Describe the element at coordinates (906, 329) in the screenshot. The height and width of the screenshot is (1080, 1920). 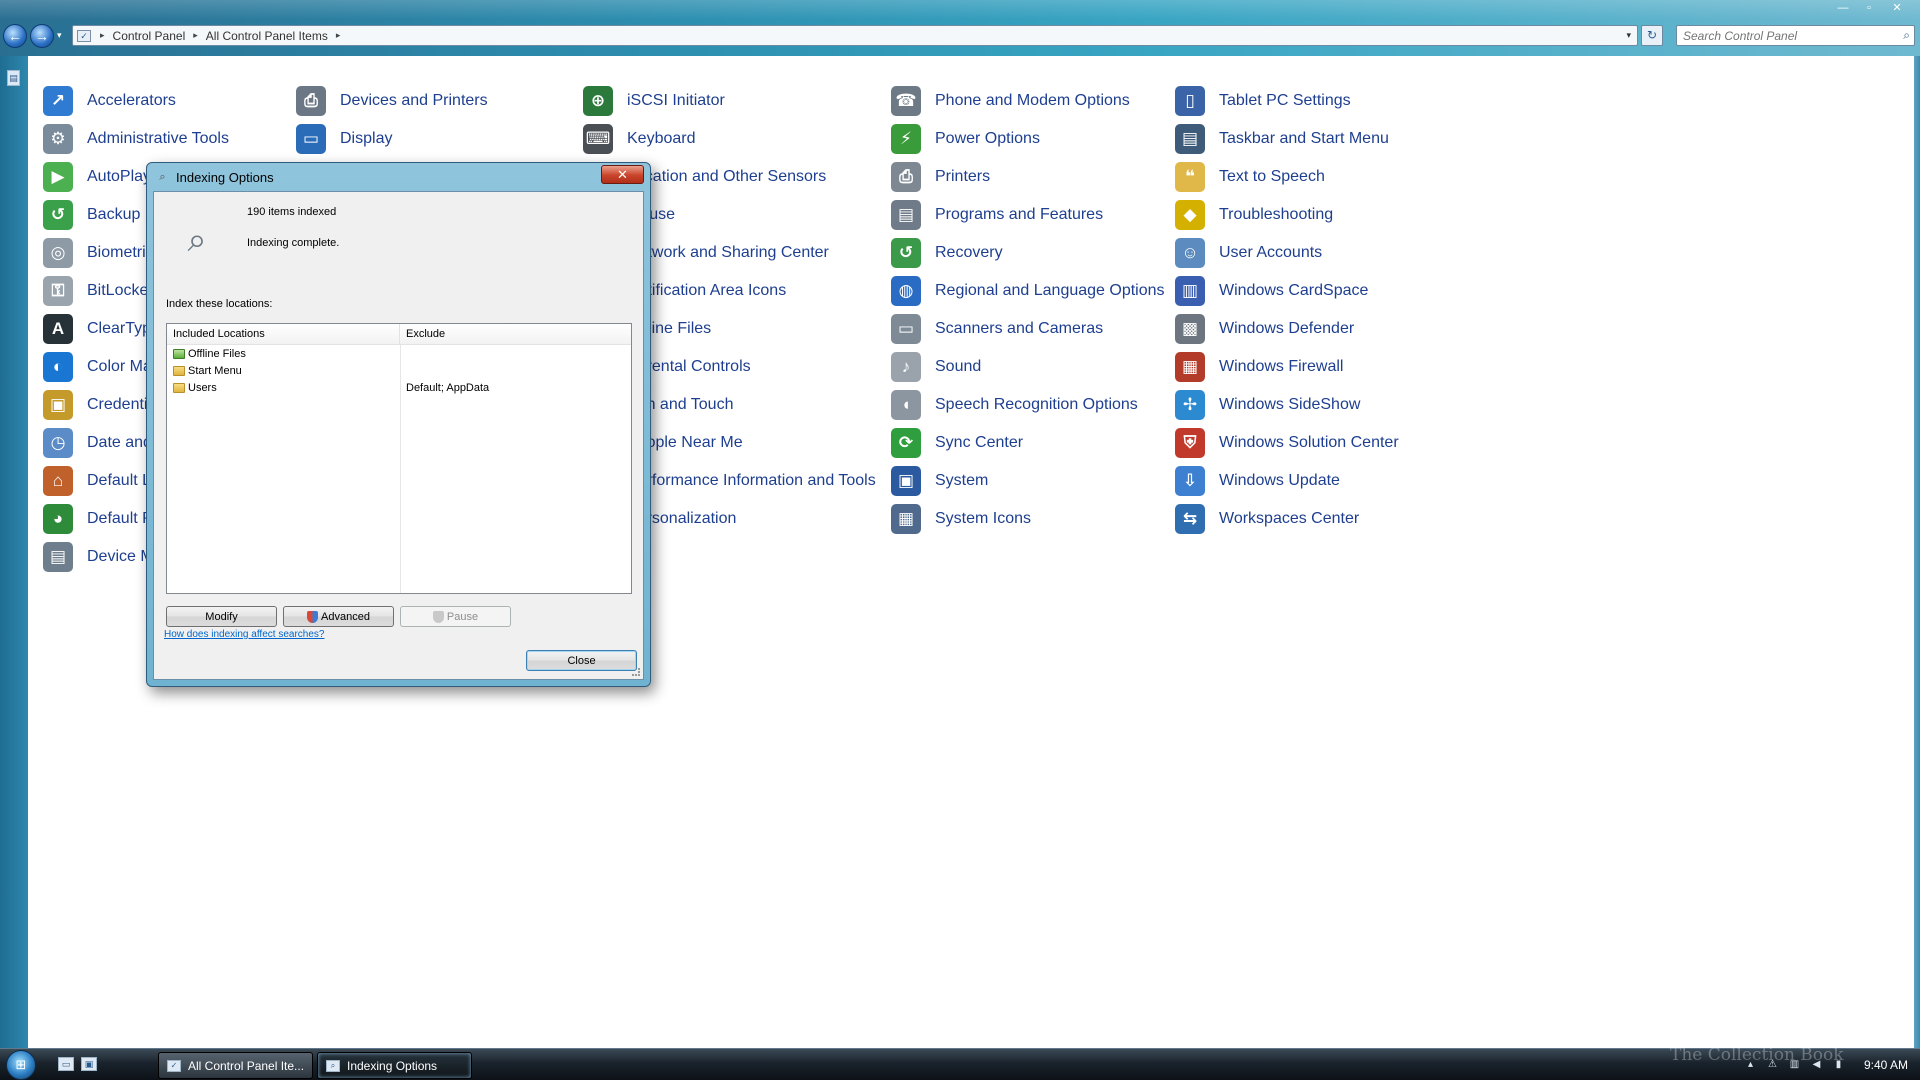
I see `scanners-icon: ▭` at that location.